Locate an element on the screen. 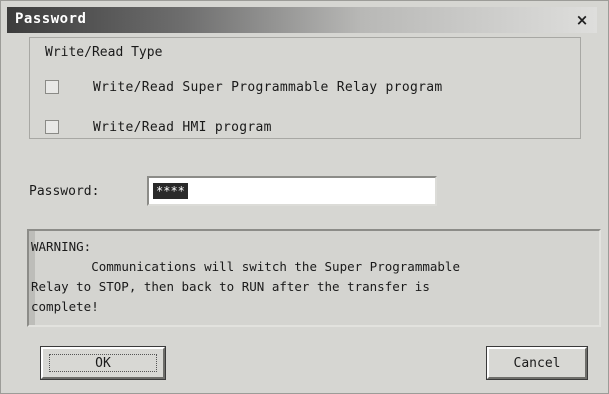 This screenshot has width=609, height=394. password-label: Password: is located at coordinates (64, 191).